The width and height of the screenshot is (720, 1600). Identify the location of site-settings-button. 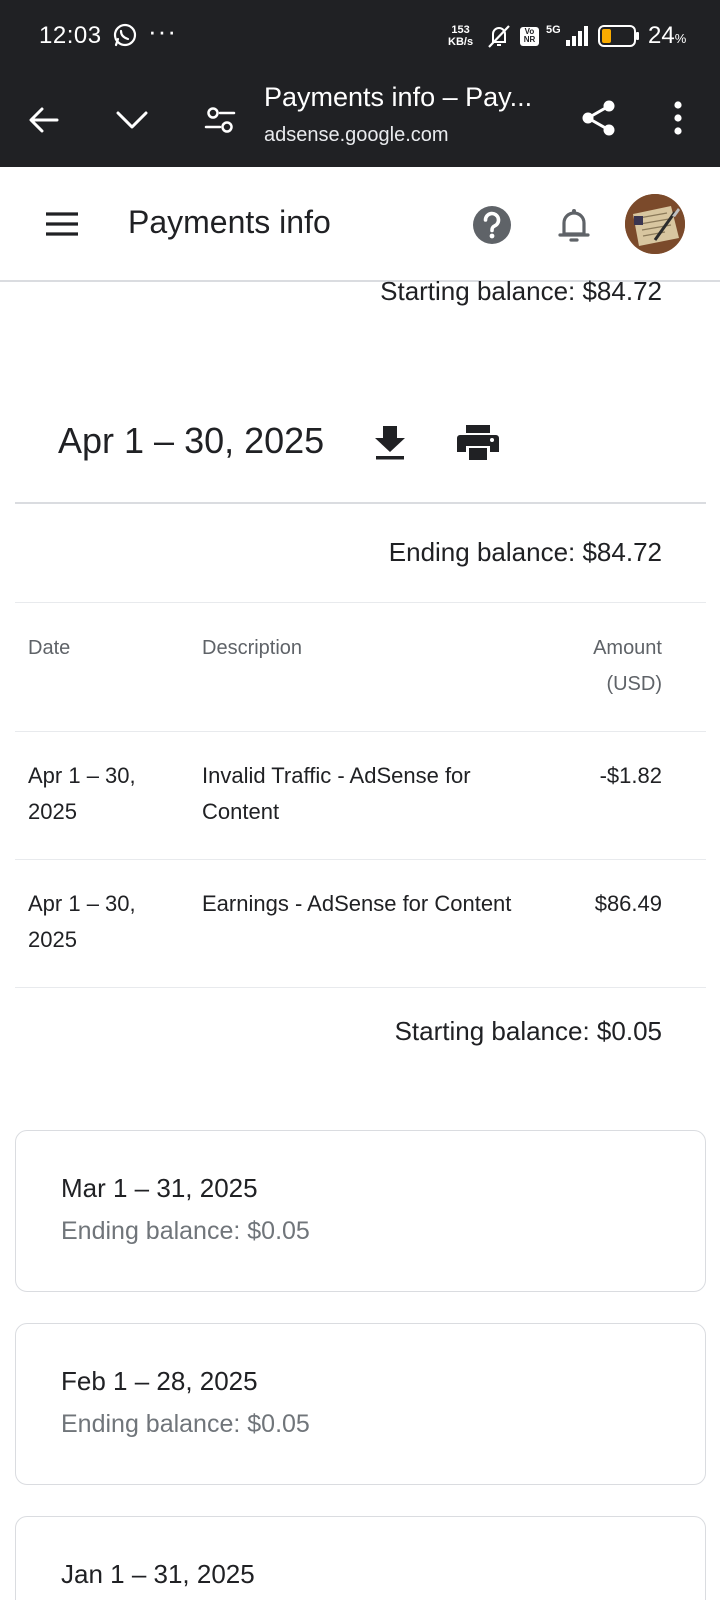
(220, 120).